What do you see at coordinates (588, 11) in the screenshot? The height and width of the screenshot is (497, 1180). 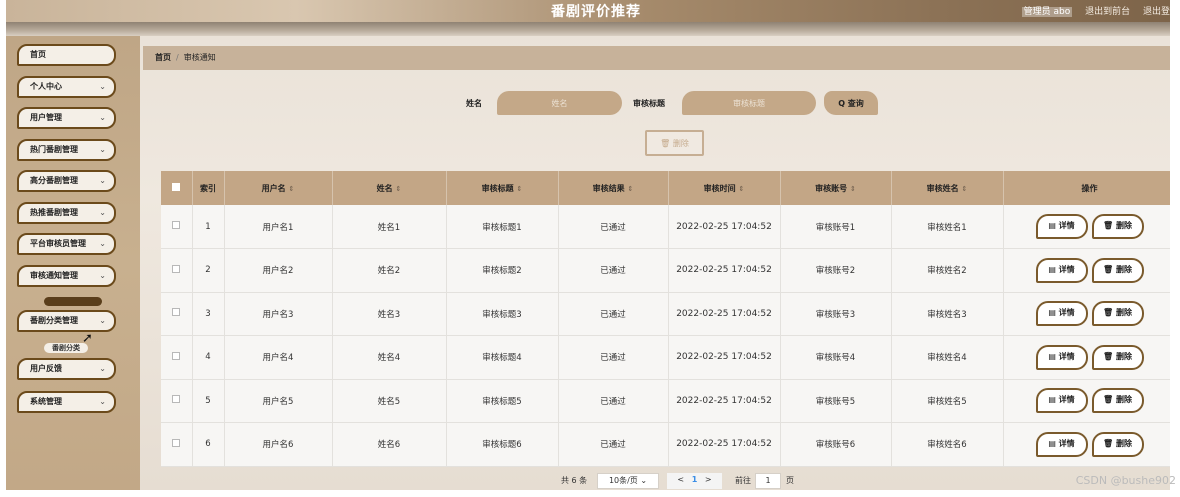 I see `top-bar: 番剧评价推荐 管理员 abo 退出到前台 退出登` at bounding box center [588, 11].